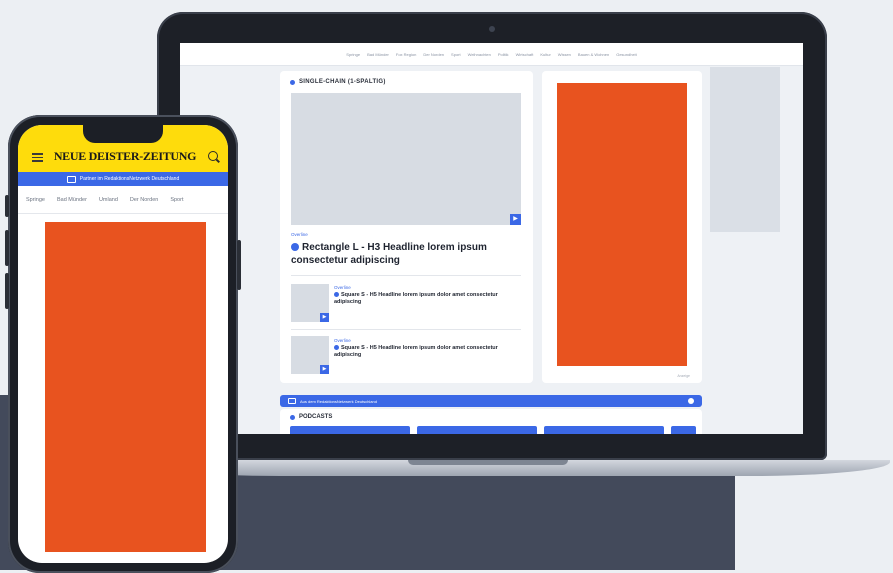 The width and height of the screenshot is (893, 573). What do you see at coordinates (433, 54) in the screenshot?
I see `nav-item: Der Norden` at bounding box center [433, 54].